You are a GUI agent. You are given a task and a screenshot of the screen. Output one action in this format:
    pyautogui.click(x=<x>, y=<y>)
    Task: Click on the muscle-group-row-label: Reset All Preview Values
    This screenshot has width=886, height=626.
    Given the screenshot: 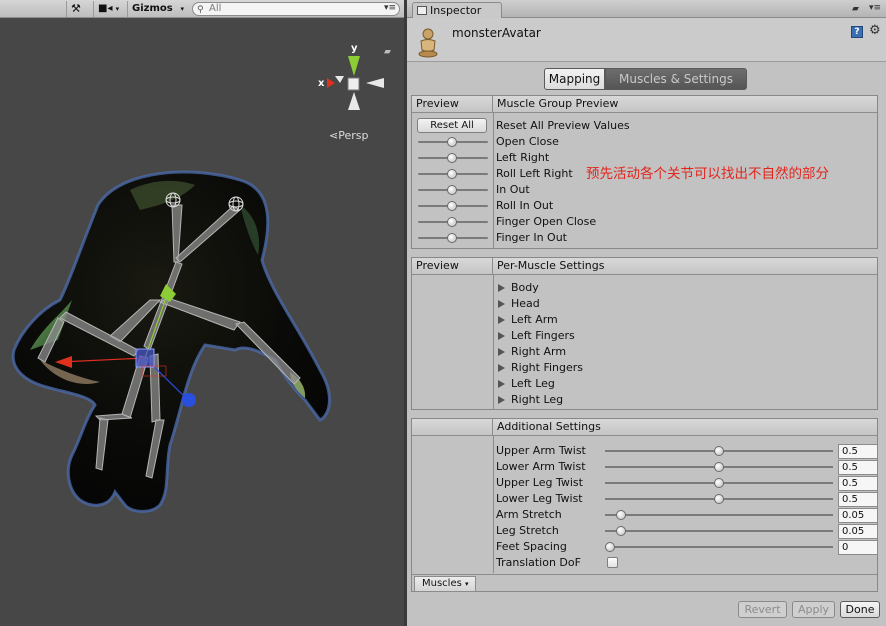 What is the action you would take?
    pyautogui.click(x=563, y=125)
    